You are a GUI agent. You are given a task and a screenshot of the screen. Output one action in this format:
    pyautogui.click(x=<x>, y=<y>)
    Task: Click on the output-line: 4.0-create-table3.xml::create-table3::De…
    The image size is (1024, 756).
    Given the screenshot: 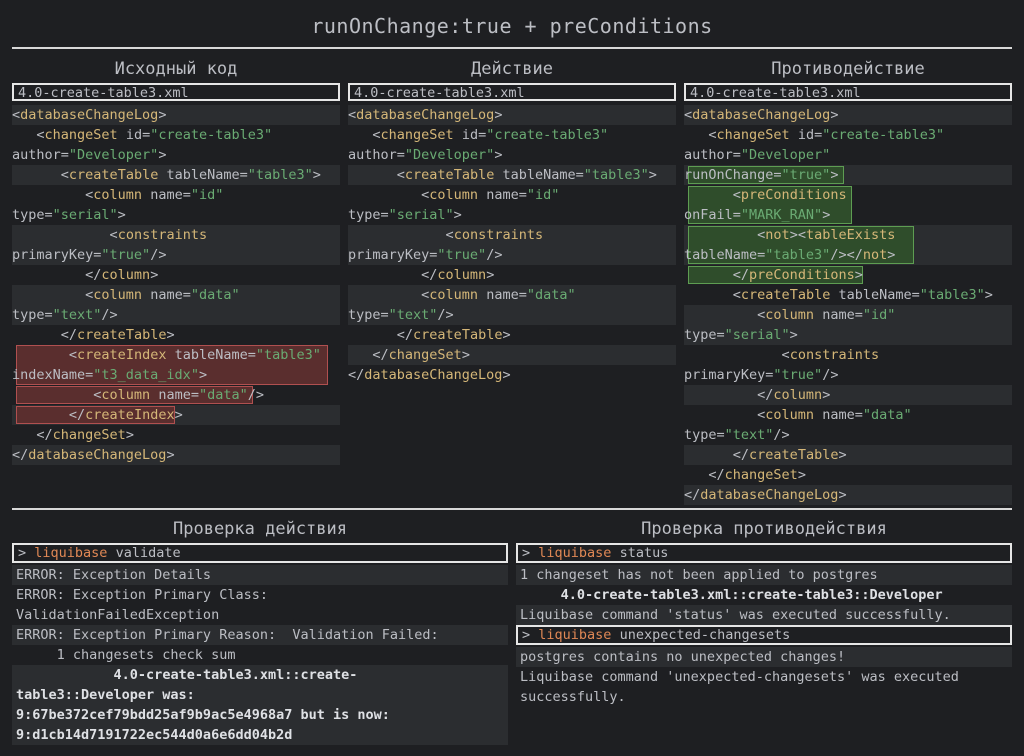 What is the action you would take?
    pyautogui.click(x=731, y=595)
    